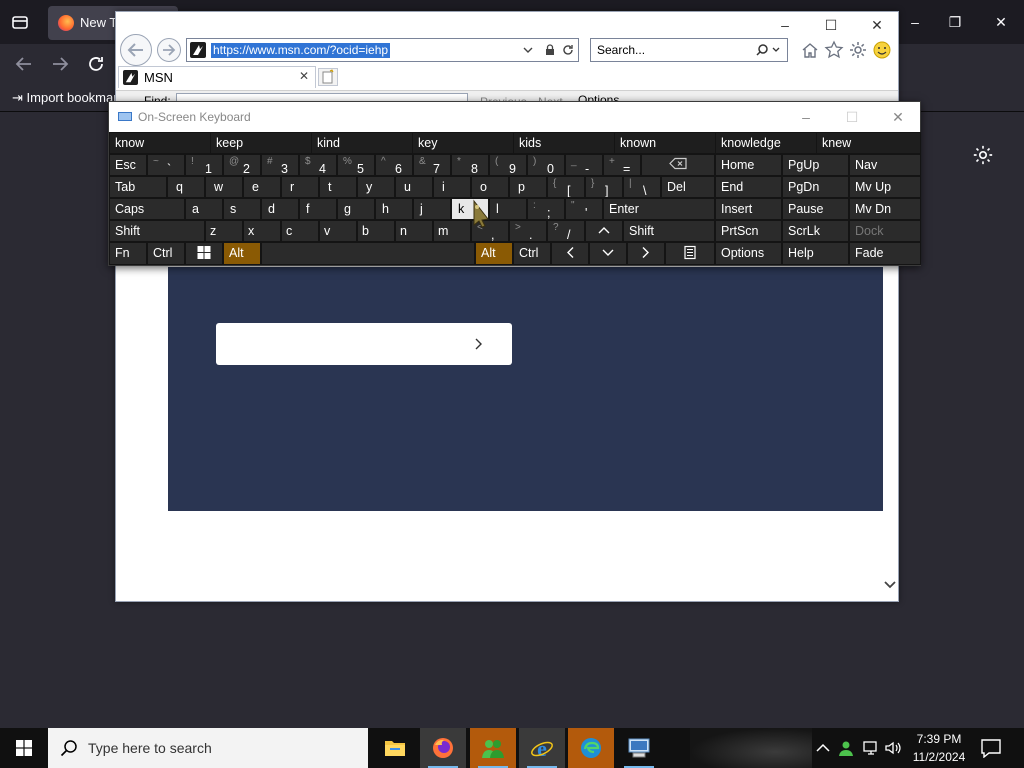  I want to click on ie-address-bar: https://www.msn.com/?ocid=iehp, so click(382, 50).